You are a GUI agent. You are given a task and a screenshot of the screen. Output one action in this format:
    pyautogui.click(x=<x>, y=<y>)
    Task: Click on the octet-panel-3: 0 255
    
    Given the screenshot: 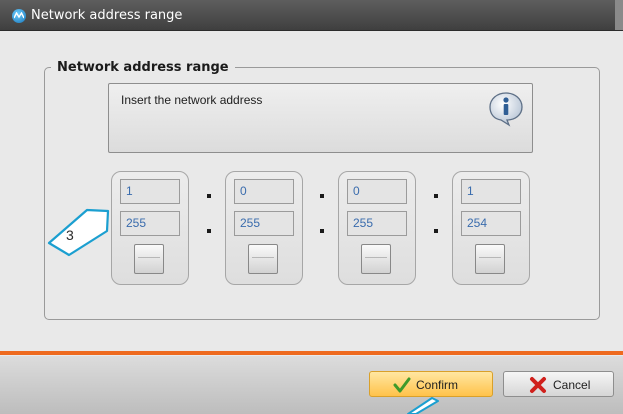 What is the action you would take?
    pyautogui.click(x=377, y=228)
    